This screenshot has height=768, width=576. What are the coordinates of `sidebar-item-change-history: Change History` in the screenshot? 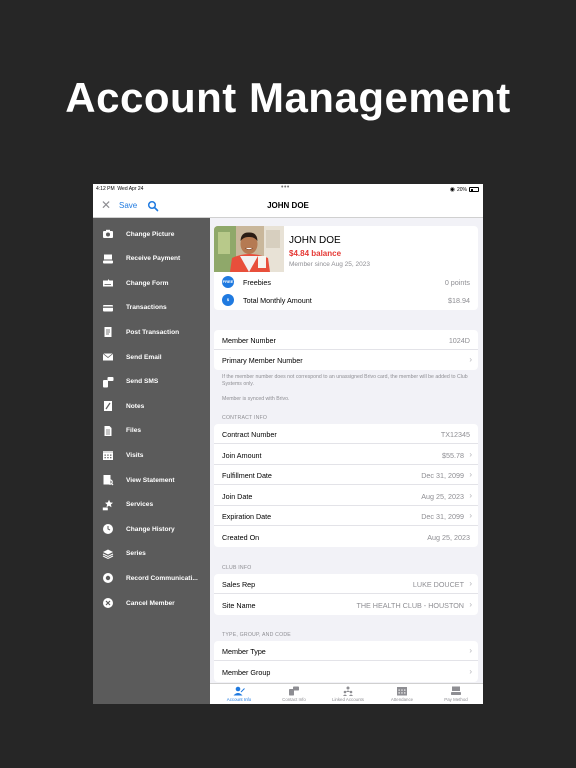 It's located at (151, 529).